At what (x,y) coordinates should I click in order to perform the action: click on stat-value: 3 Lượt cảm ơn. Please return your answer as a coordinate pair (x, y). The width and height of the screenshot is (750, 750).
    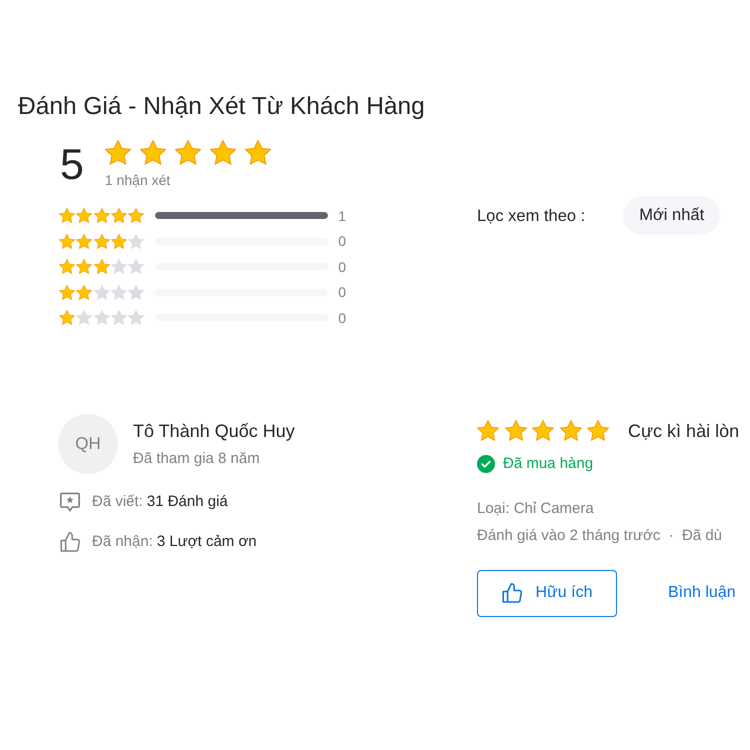
    Looking at the image, I should click on (206, 541).